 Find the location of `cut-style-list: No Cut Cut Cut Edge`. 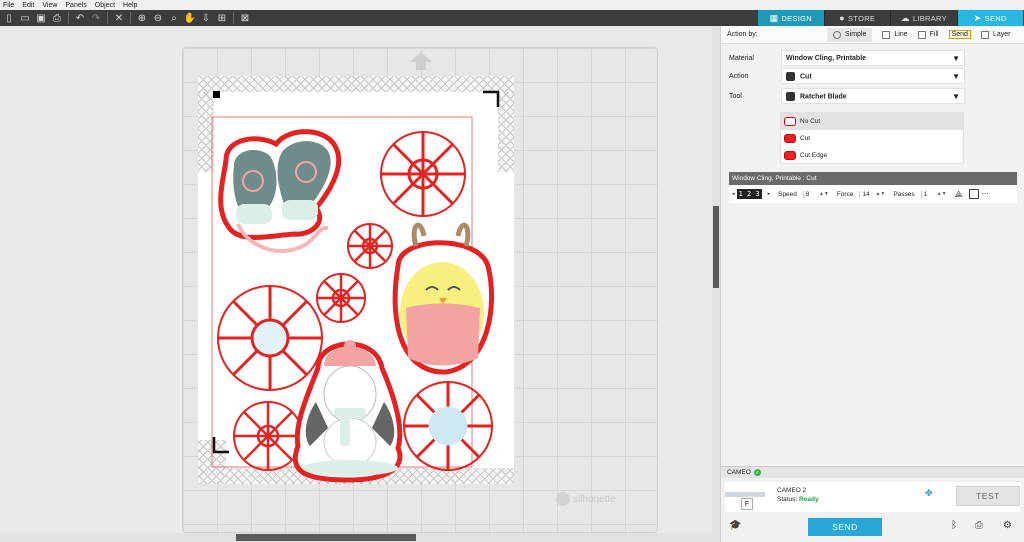

cut-style-list: No Cut Cut Cut Edge is located at coordinates (872, 138).